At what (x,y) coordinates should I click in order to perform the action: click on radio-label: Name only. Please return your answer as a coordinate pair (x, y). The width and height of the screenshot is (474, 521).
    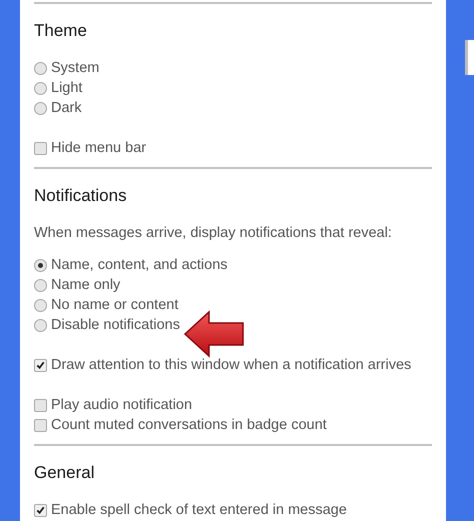
    Looking at the image, I should click on (85, 285).